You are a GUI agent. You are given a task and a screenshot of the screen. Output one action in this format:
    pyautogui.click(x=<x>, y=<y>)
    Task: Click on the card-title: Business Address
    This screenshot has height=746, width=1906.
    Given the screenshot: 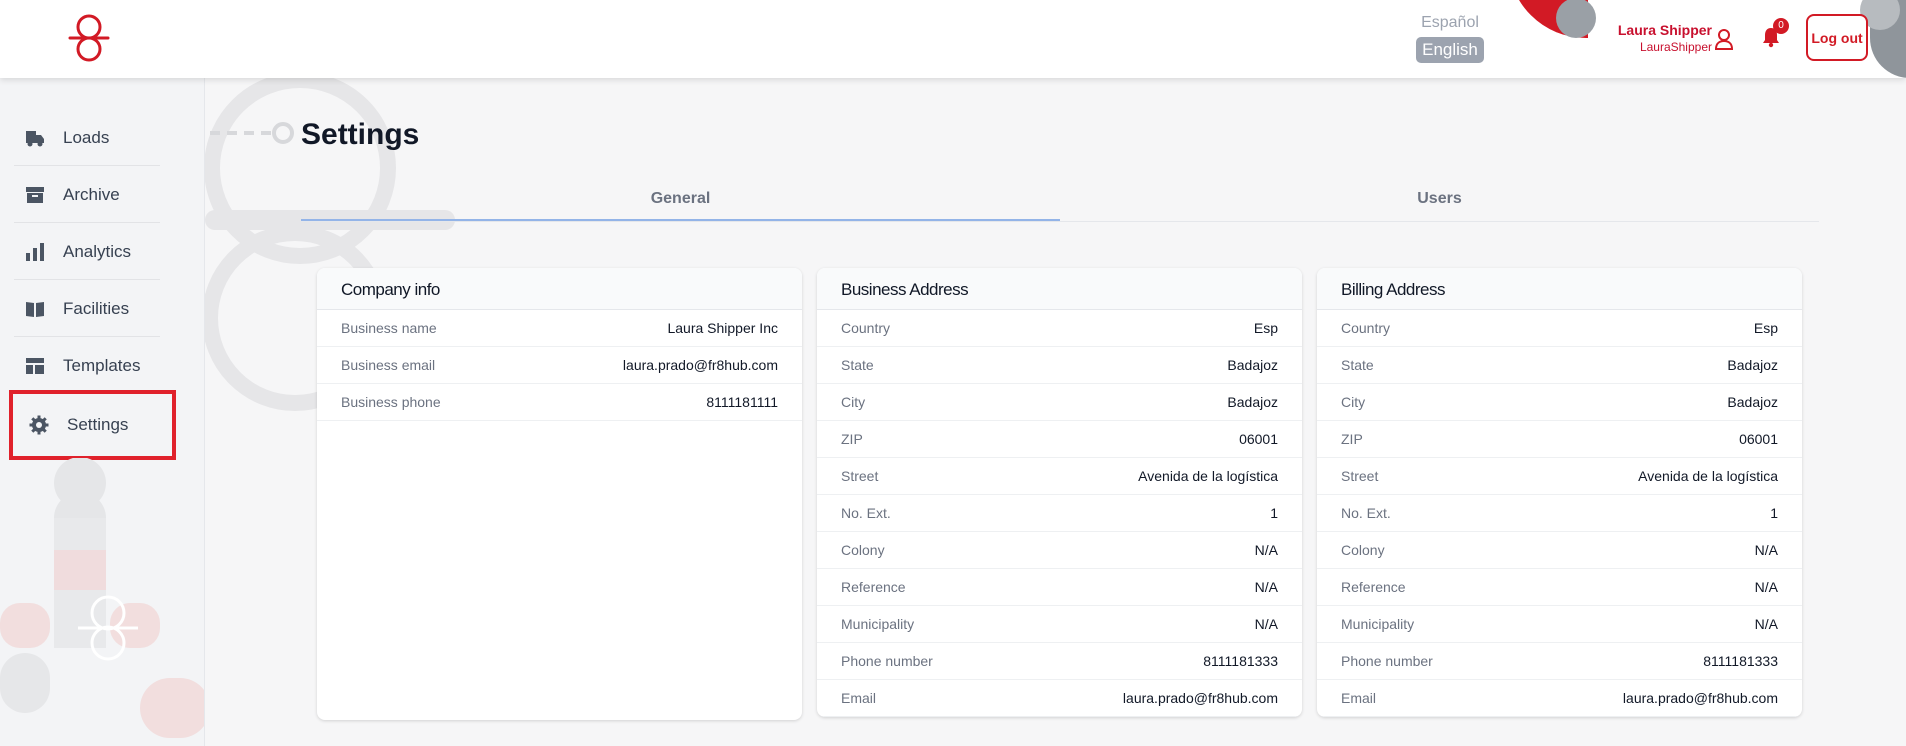 What is the action you would take?
    pyautogui.click(x=1059, y=289)
    